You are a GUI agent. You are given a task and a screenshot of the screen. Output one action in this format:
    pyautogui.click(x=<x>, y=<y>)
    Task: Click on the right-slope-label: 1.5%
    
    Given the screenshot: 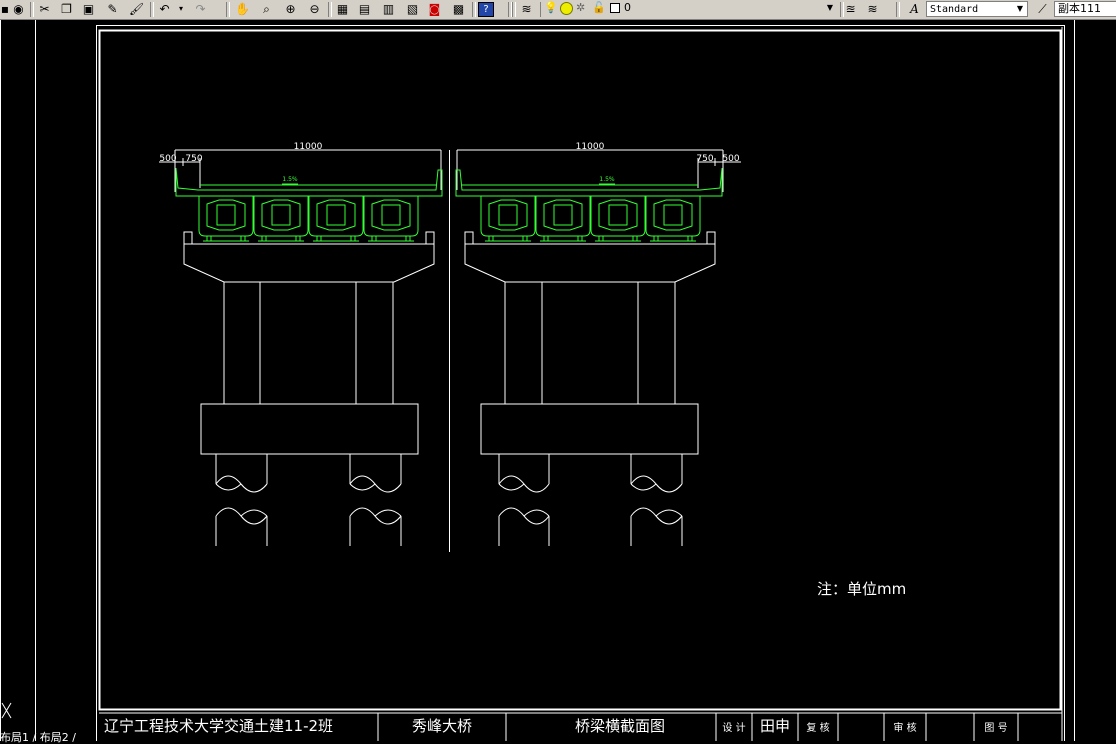 What is the action you would take?
    pyautogui.click(x=607, y=179)
    